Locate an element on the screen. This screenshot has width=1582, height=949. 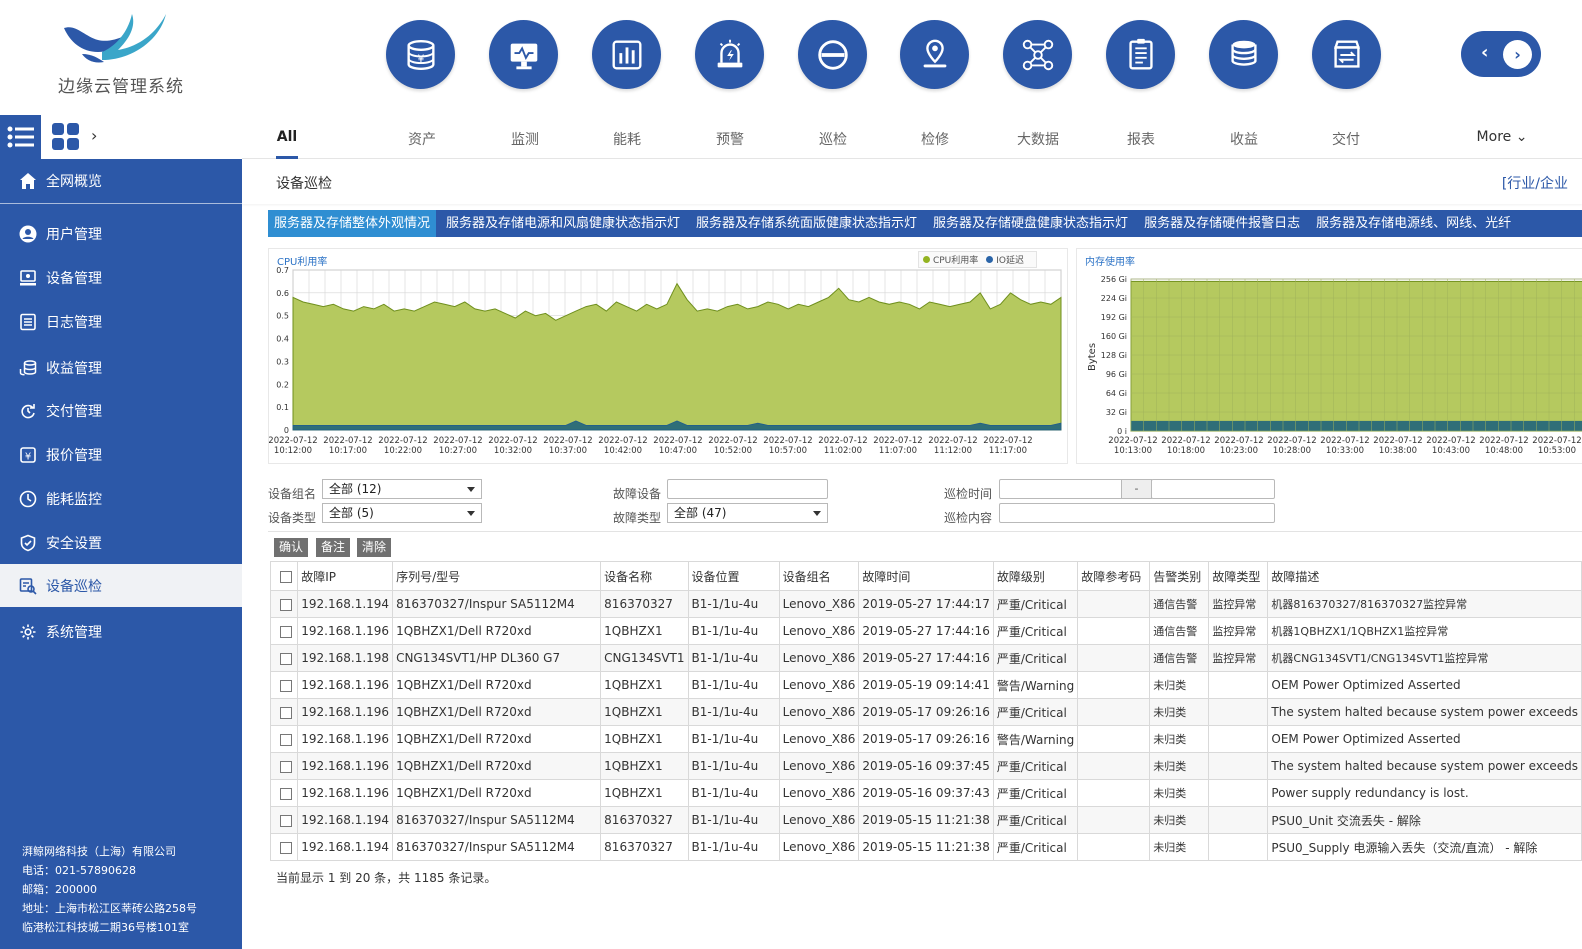
sidebar-item-quote: ¥ 报价管理 is located at coordinates (121, 454).